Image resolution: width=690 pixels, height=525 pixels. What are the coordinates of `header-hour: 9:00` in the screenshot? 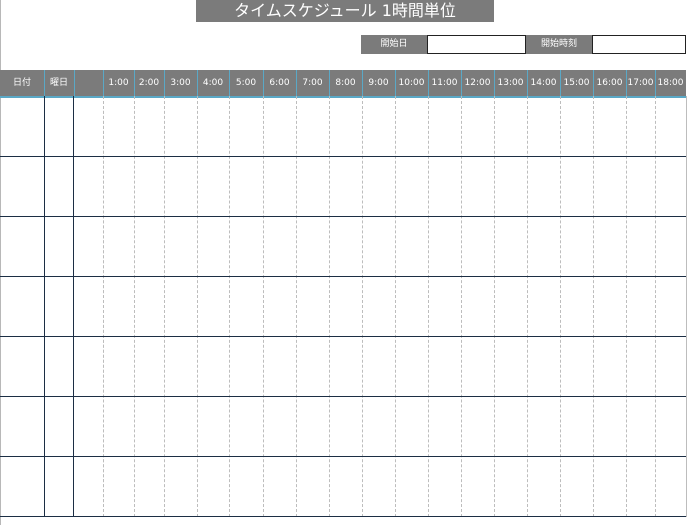 It's located at (378, 83).